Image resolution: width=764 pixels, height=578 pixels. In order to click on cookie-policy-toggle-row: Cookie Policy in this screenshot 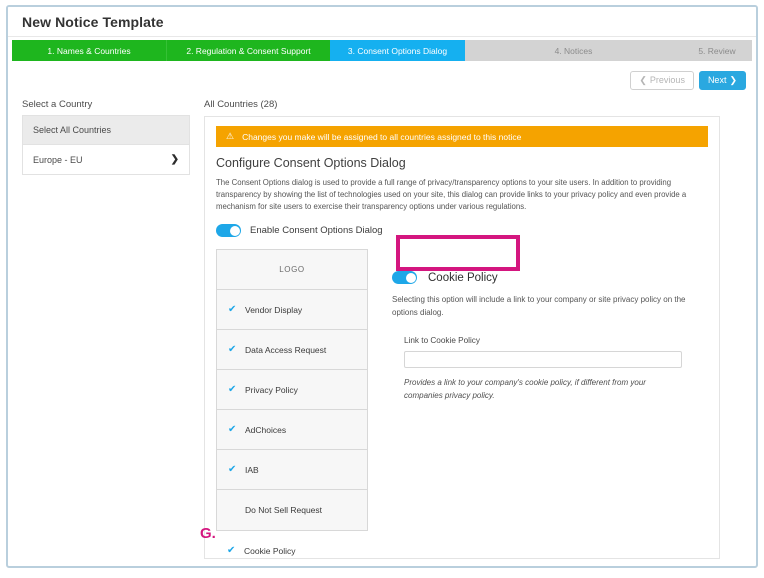, I will do `click(541, 278)`.